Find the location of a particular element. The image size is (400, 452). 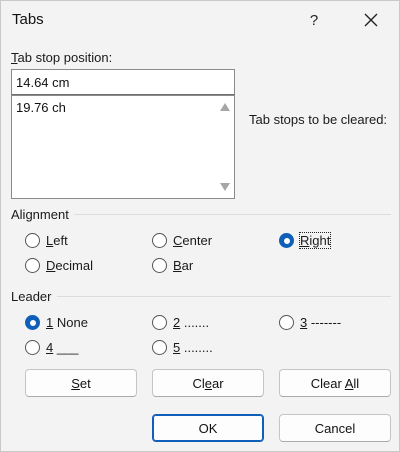

help-button: ? is located at coordinates (314, 20).